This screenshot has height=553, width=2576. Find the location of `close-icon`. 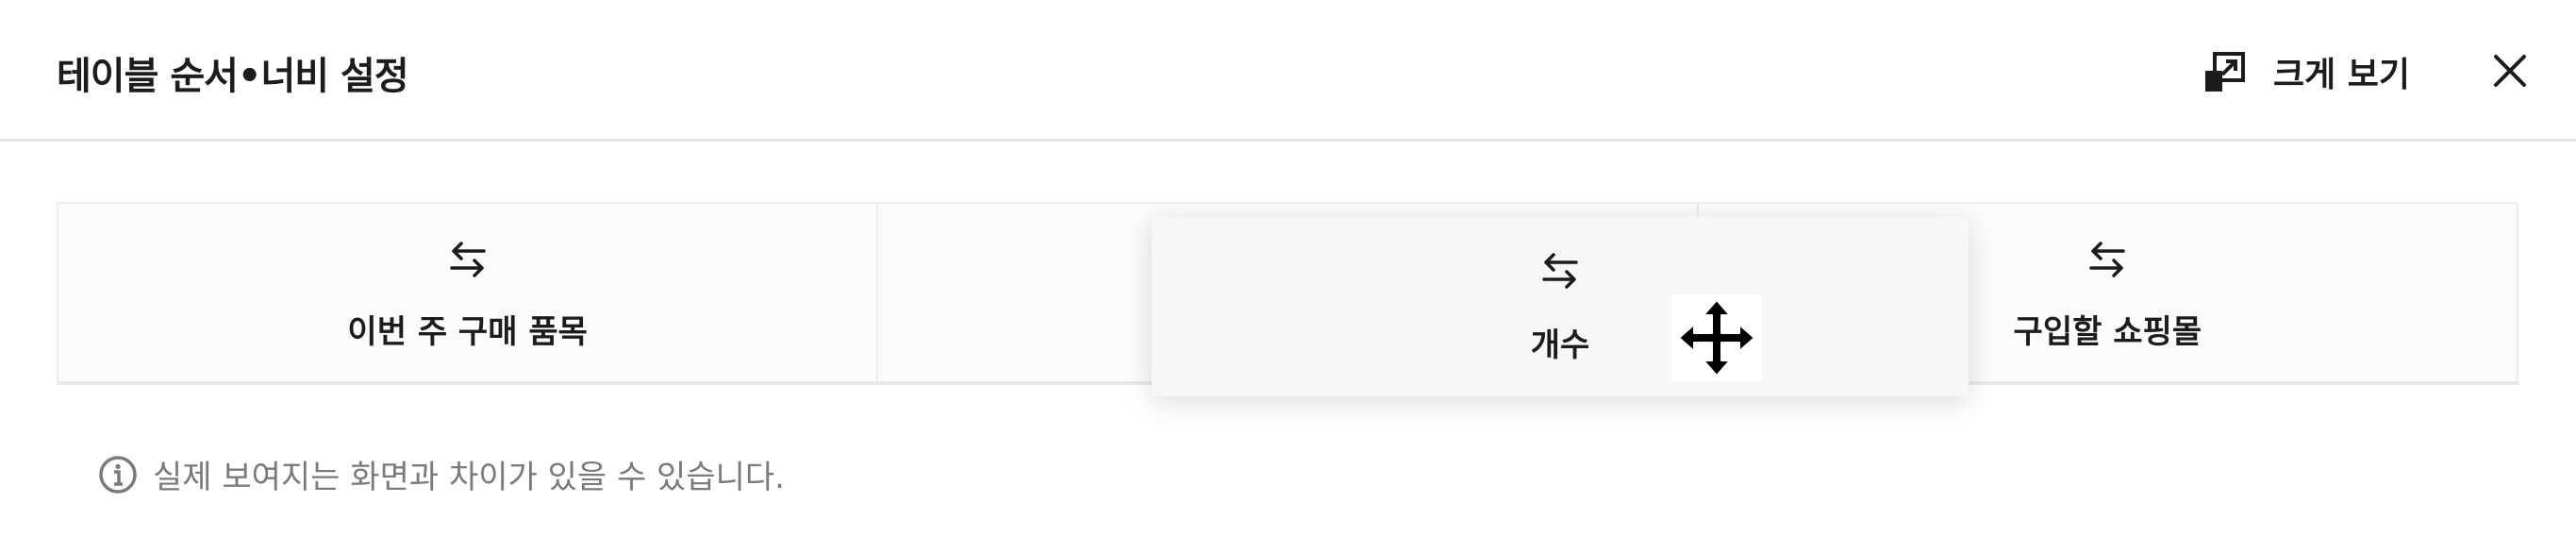

close-icon is located at coordinates (2510, 71).